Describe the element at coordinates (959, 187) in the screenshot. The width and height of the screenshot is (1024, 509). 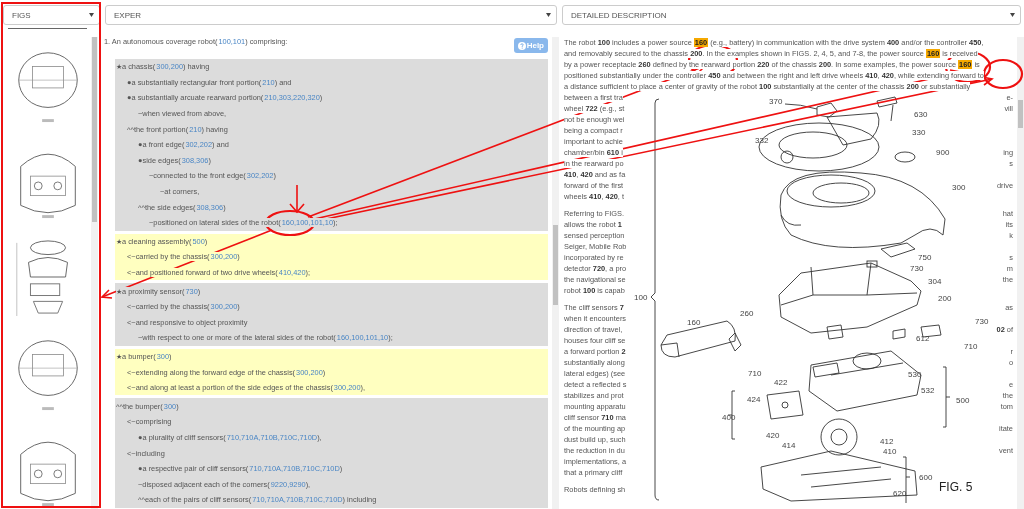
I see `callout-label: 300` at that location.